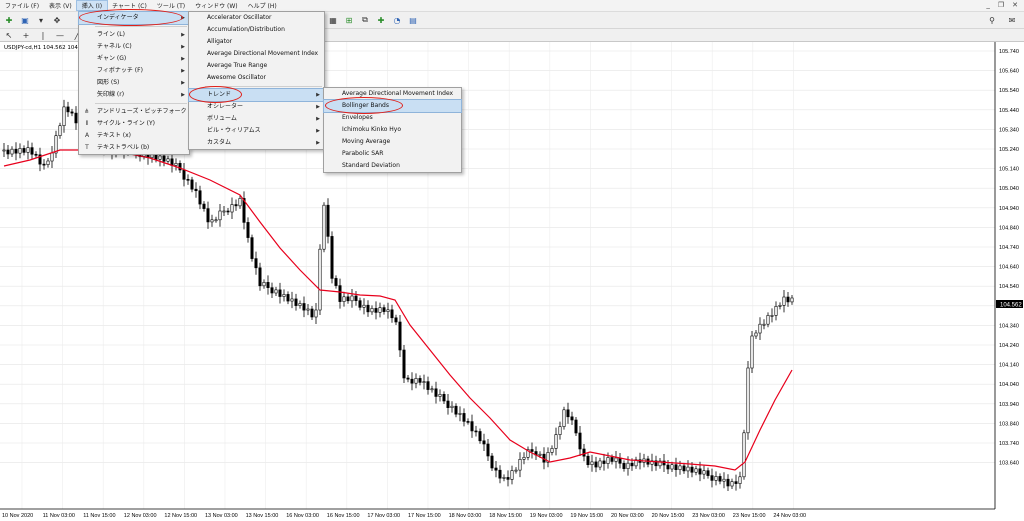 The height and width of the screenshot is (521, 1024). What do you see at coordinates (383, 516) in the screenshot?
I see `time-tick-label: 17 Nov 03:00` at bounding box center [383, 516].